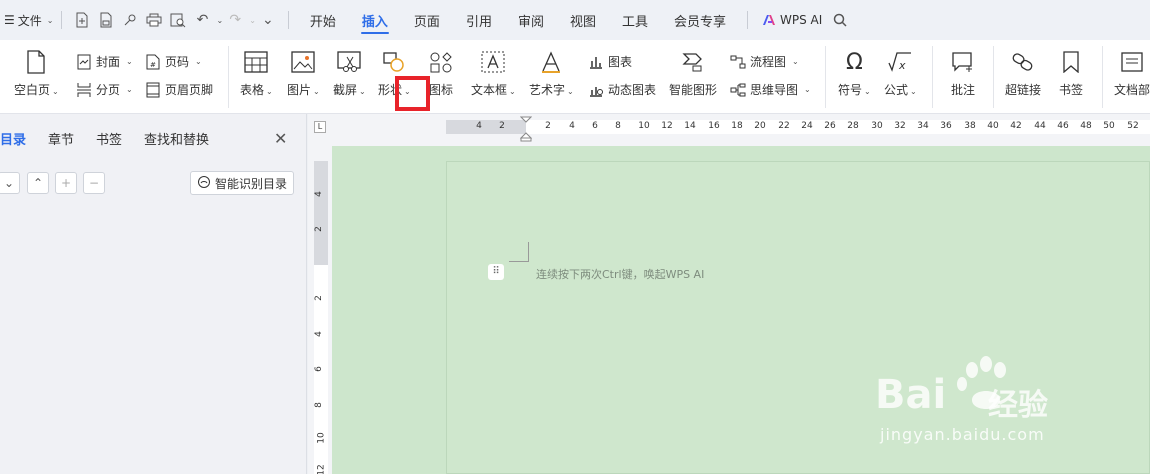 This screenshot has height=474, width=1150. Describe the element at coordinates (489, 90) in the screenshot. I see `textbox-label: 文本框` at that location.